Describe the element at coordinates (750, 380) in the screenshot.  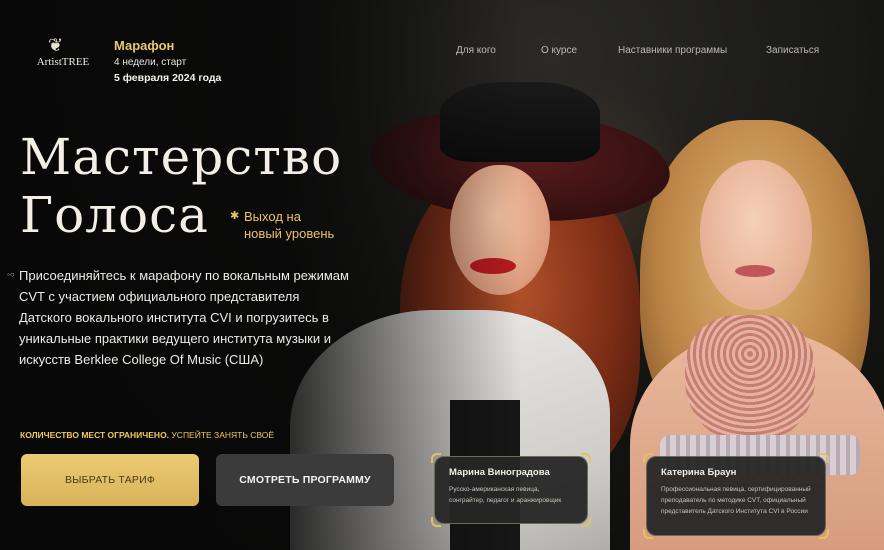
I see `mentor-2-necklace` at that location.